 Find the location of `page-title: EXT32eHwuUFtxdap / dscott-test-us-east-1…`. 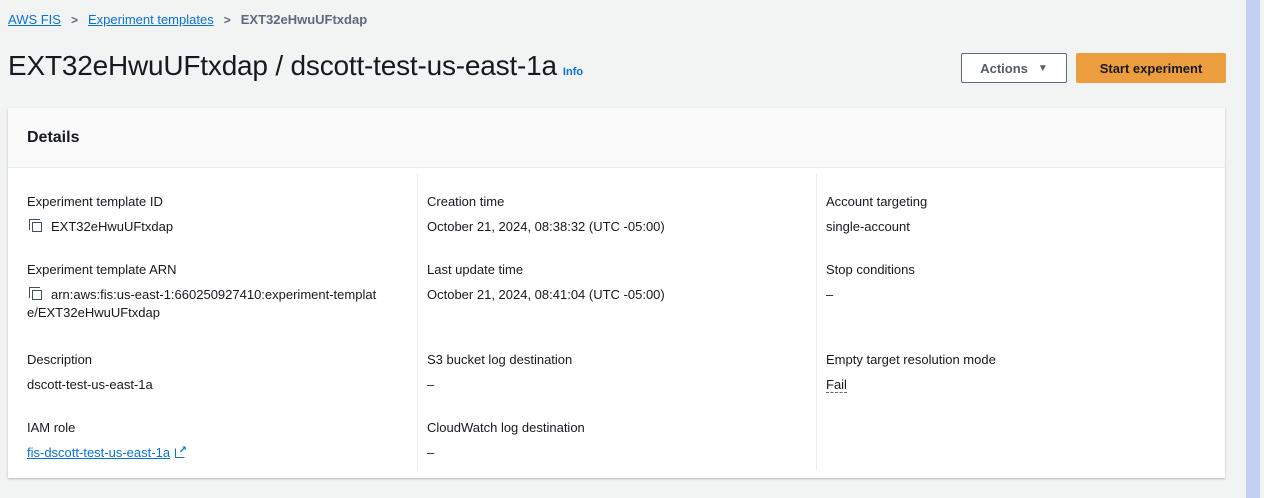

page-title: EXT32eHwuUFtxdap / dscott-test-us-east-1… is located at coordinates (282, 65).